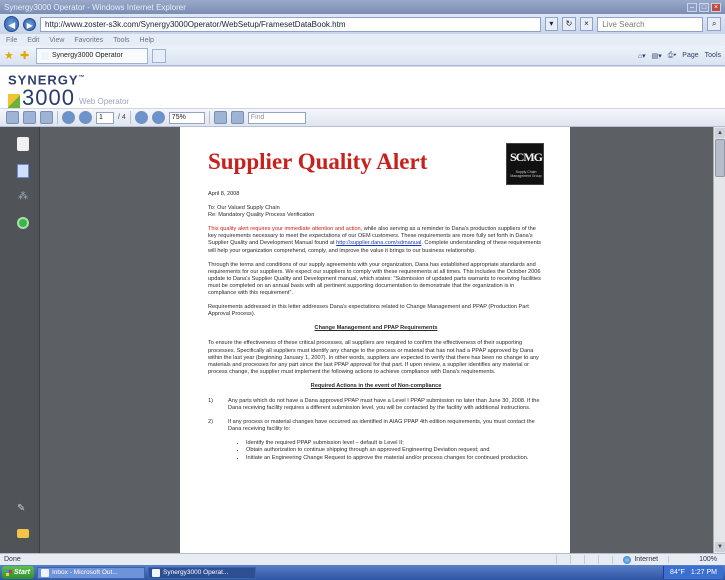  Describe the element at coordinates (672, 56) in the screenshot. I see `print-icon: ⎙▾` at that location.